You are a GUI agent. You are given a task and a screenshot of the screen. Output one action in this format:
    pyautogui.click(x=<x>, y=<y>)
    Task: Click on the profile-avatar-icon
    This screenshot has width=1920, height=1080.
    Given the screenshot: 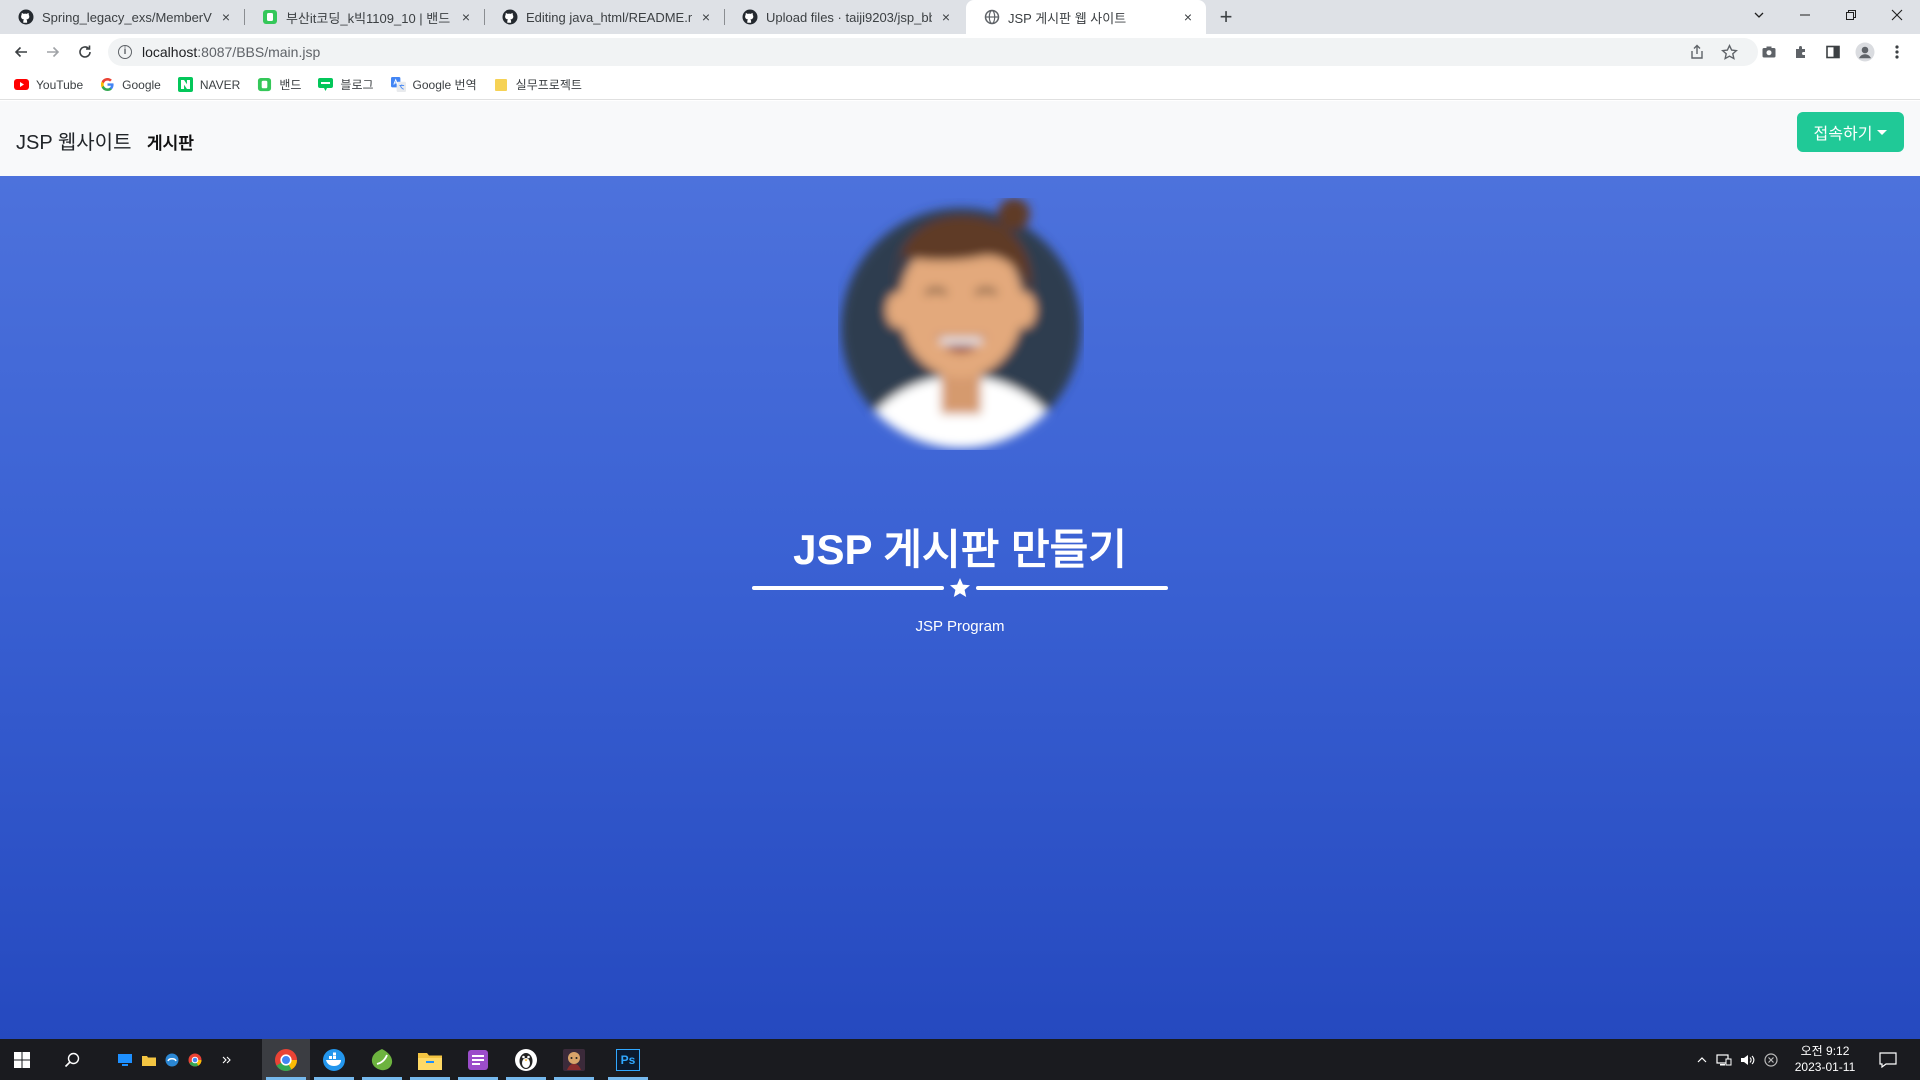 What is the action you would take?
    pyautogui.click(x=1865, y=52)
    